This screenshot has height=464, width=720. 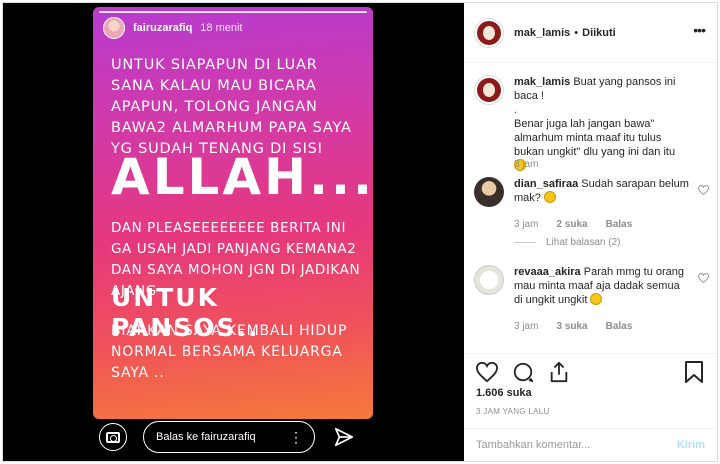 I want to click on reply-placeholder: Balas ke fairuzarafiq, so click(x=206, y=437).